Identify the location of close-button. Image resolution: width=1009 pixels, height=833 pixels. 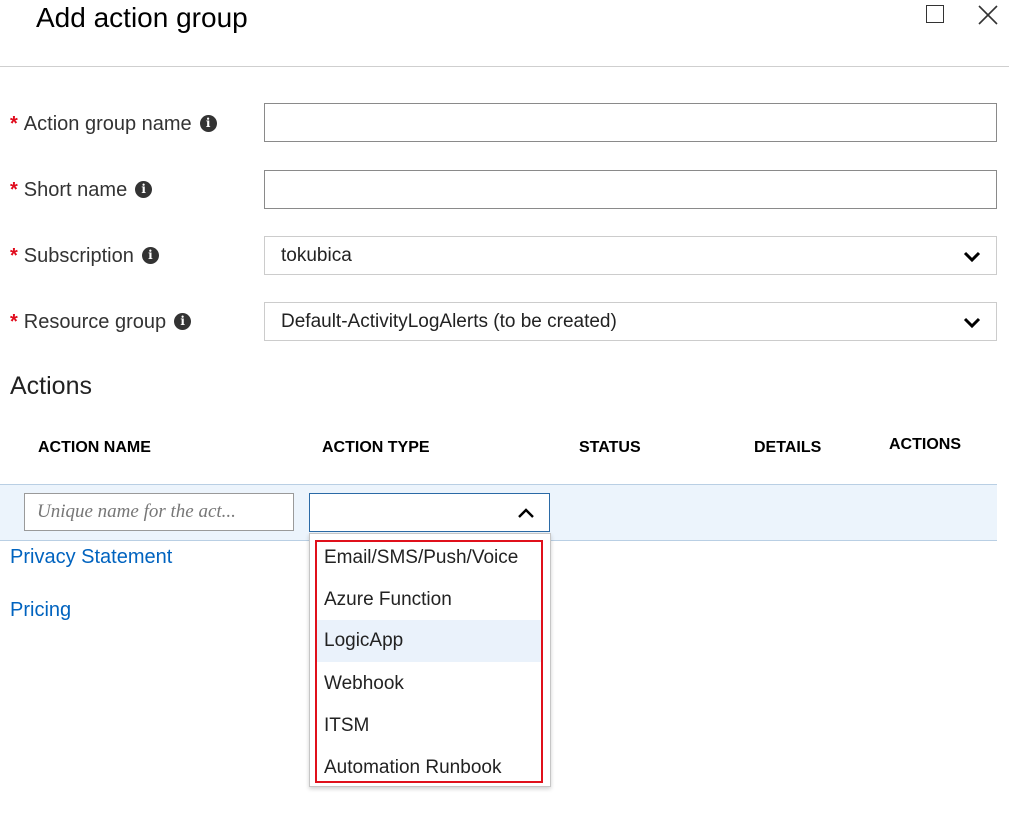
(988, 15).